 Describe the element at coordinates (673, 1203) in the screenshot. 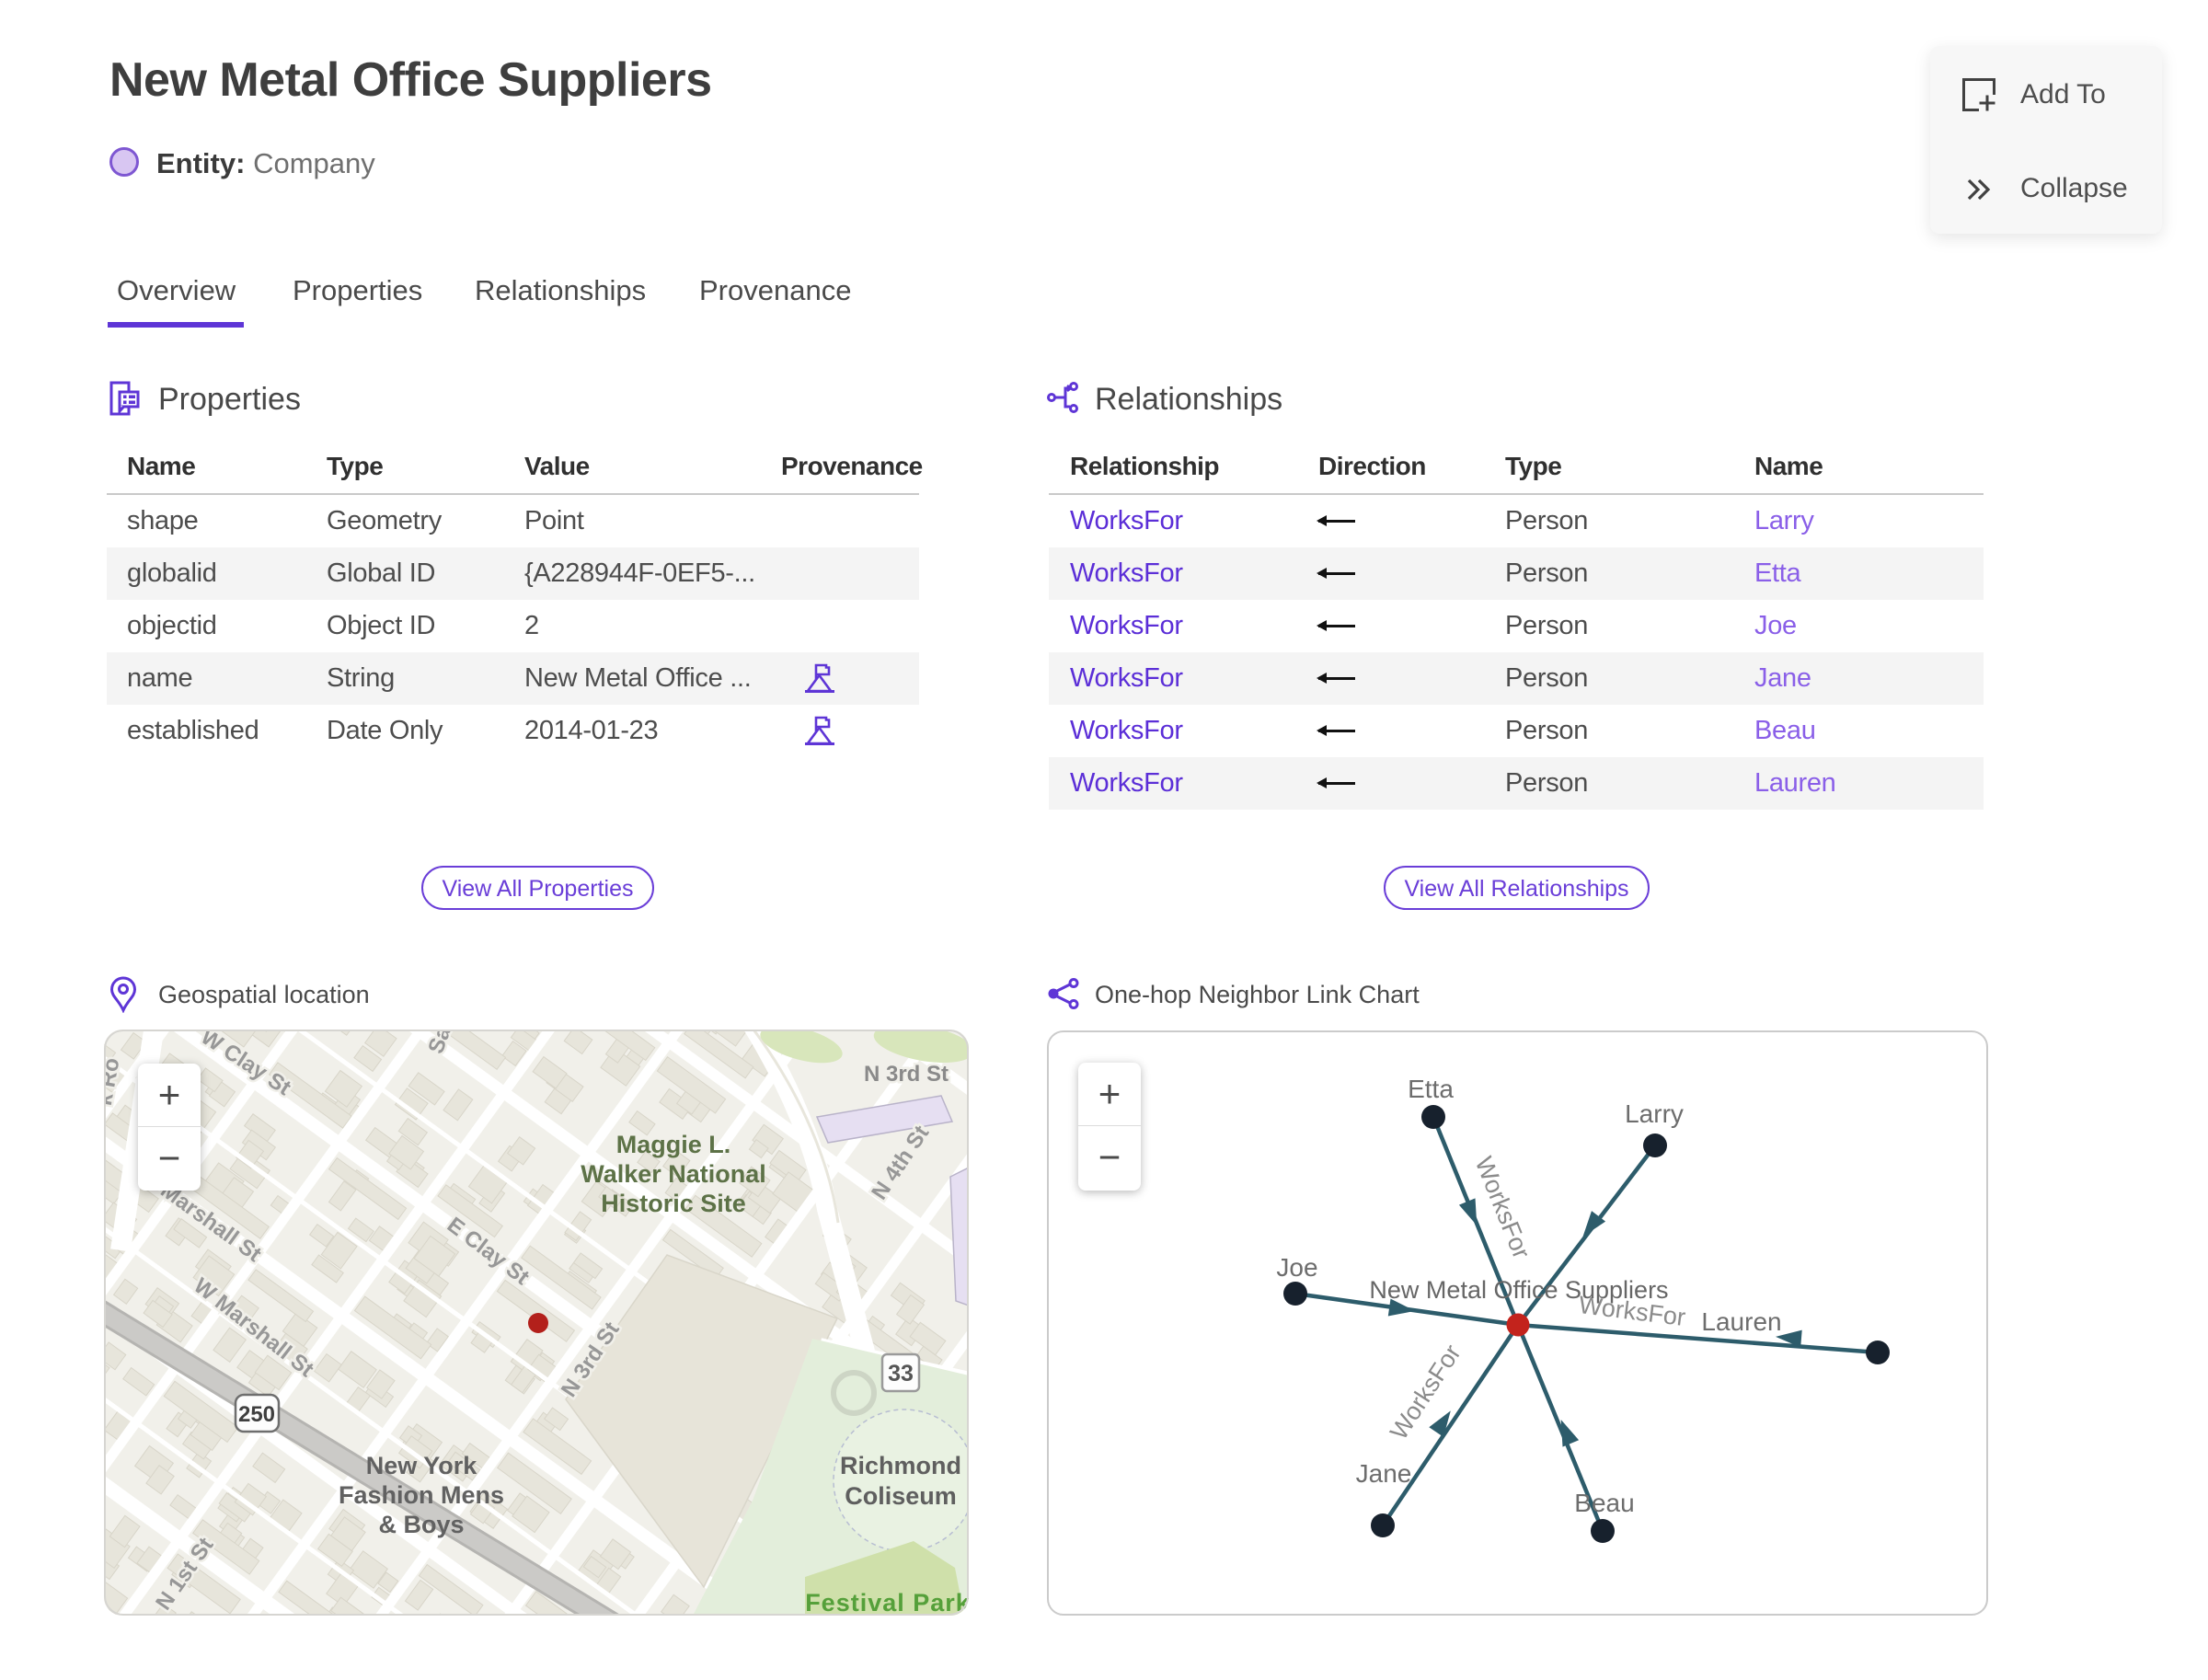

I see `svg-text: Historic Site` at that location.